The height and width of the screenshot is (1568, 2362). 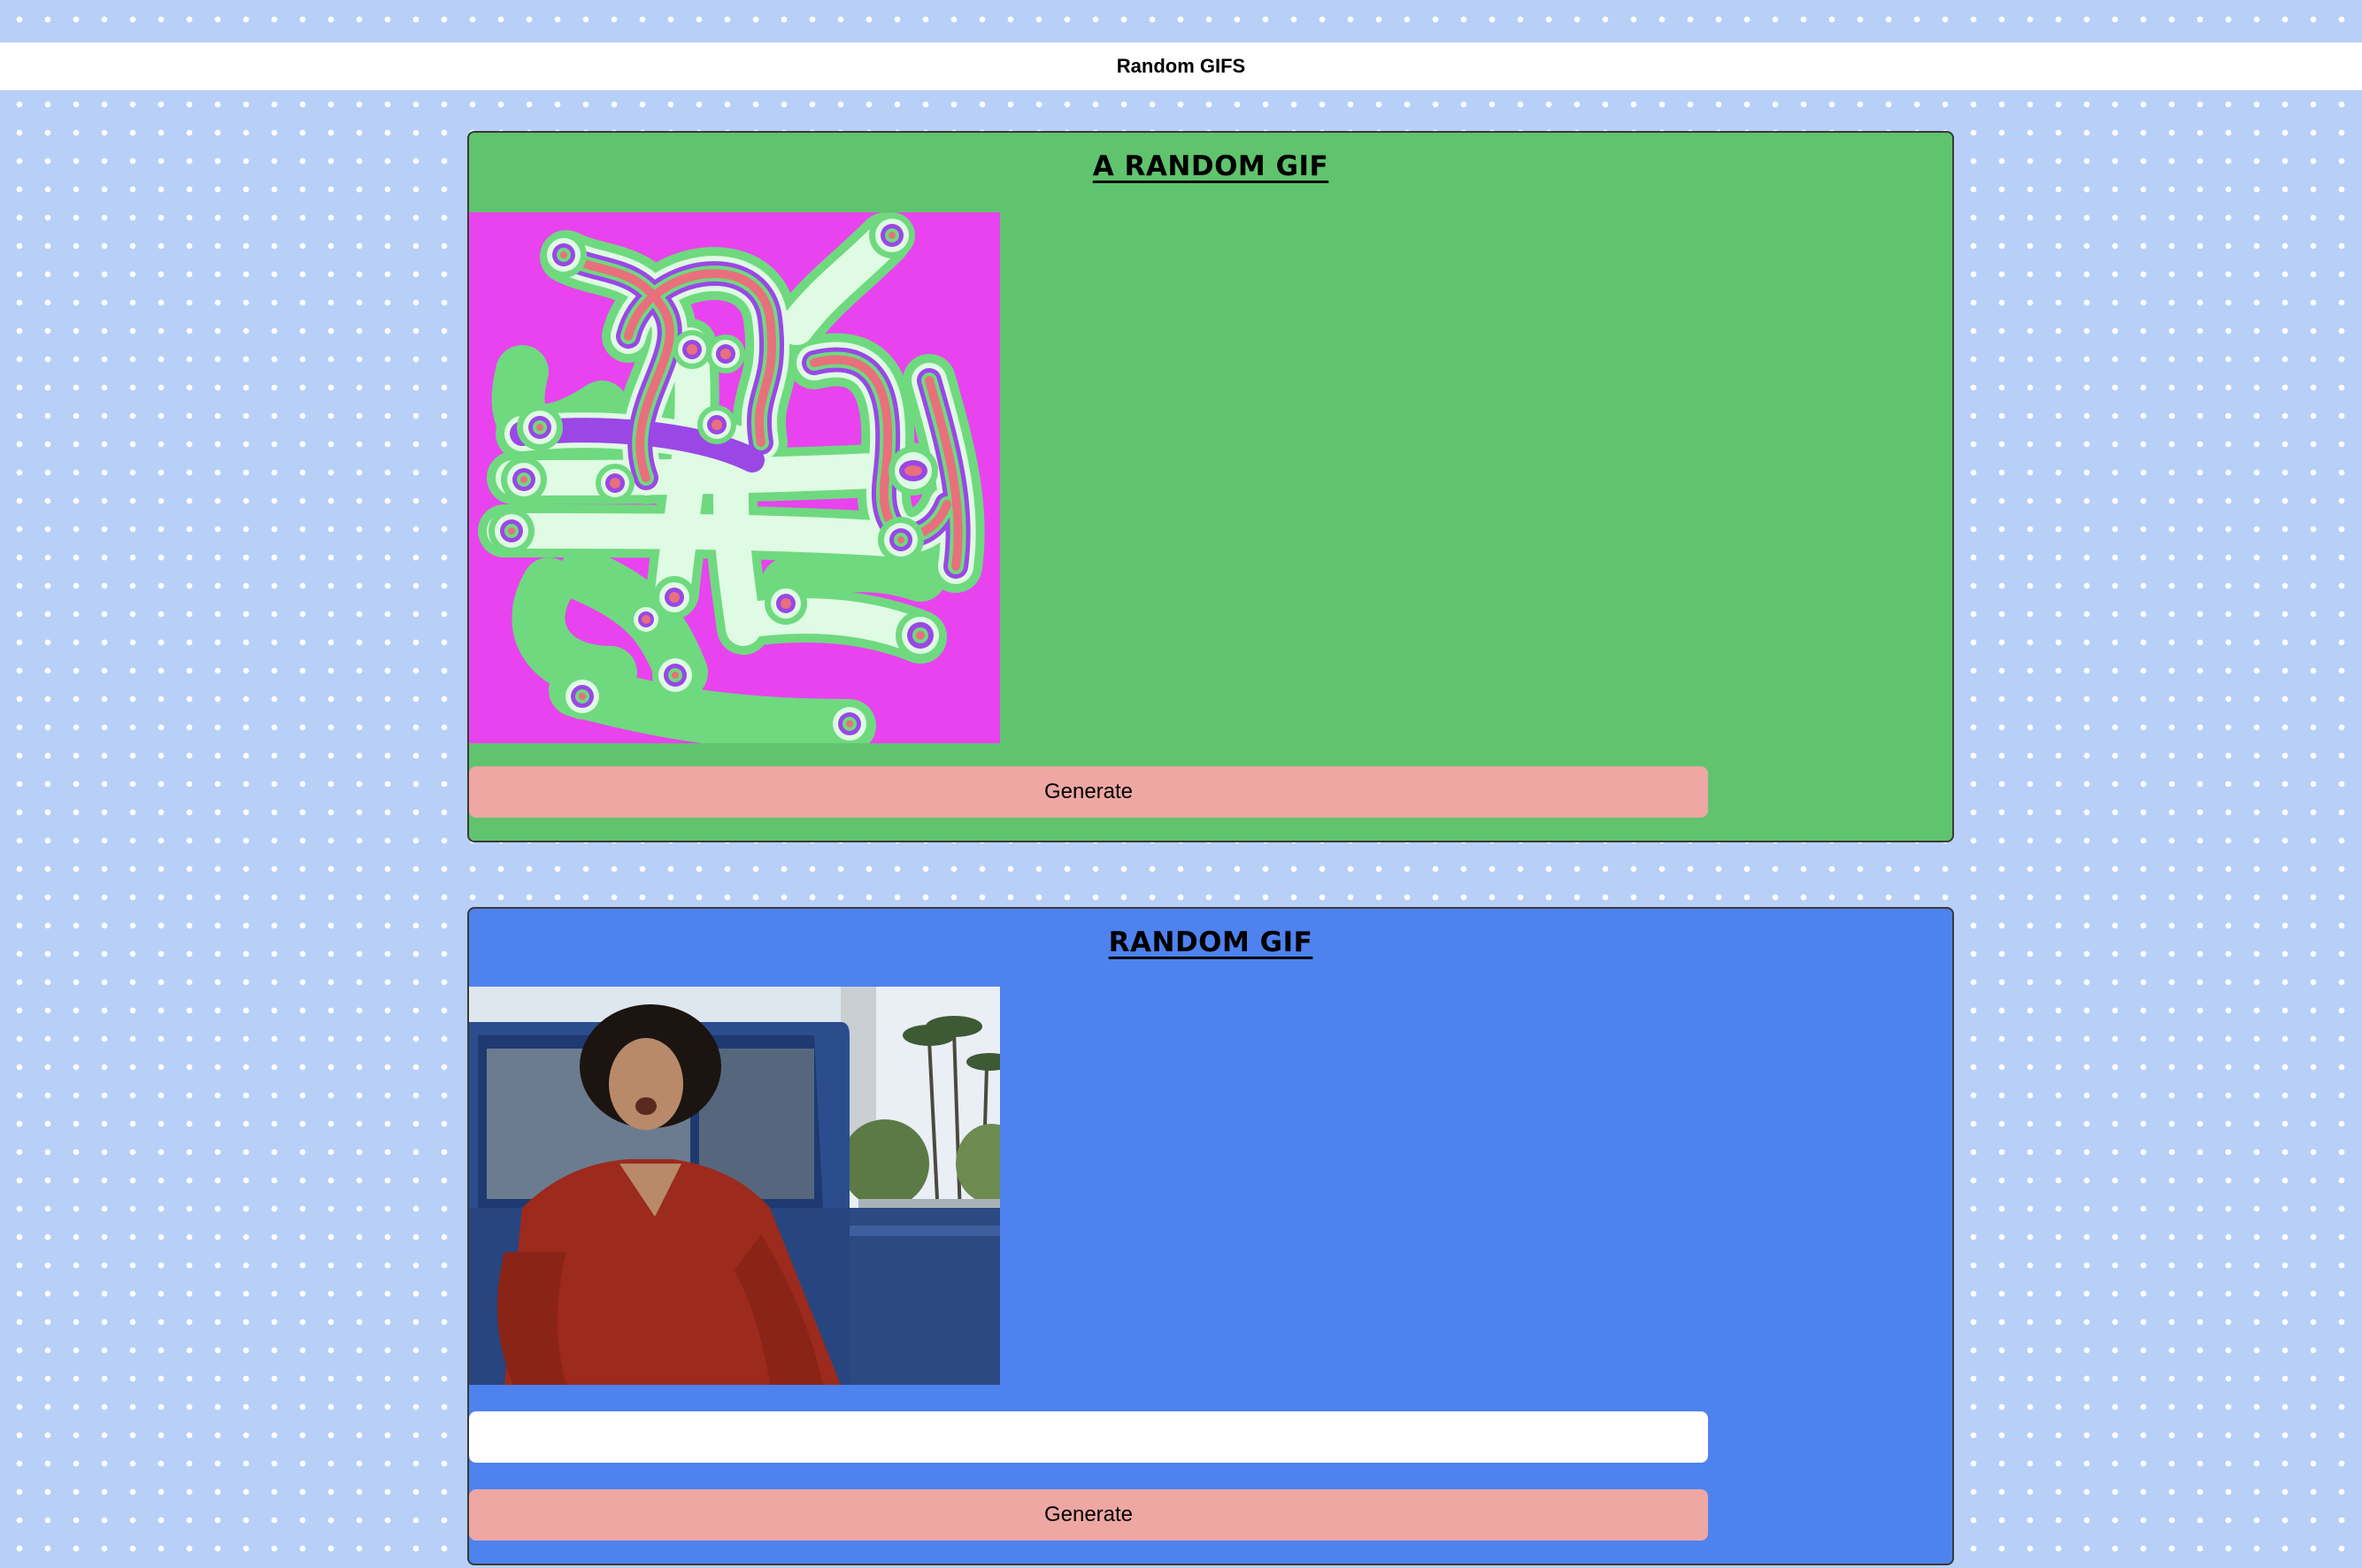 What do you see at coordinates (1088, 792) in the screenshot?
I see `random-generate-button: Generate` at bounding box center [1088, 792].